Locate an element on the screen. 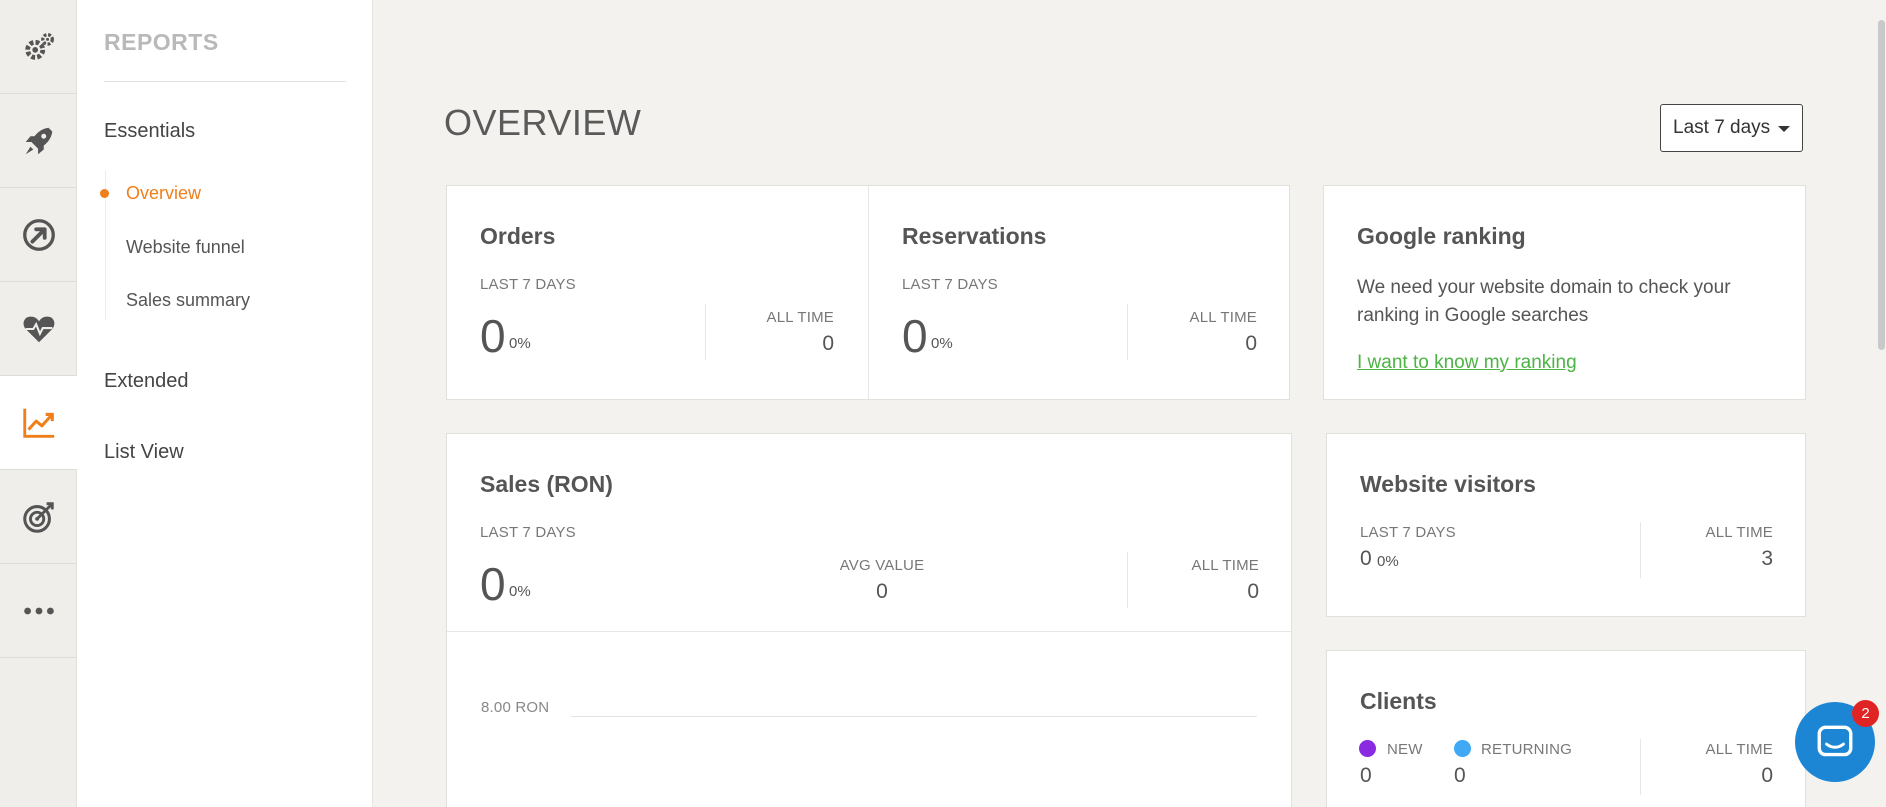  date-range-select: Last 7 days is located at coordinates (1731, 128).